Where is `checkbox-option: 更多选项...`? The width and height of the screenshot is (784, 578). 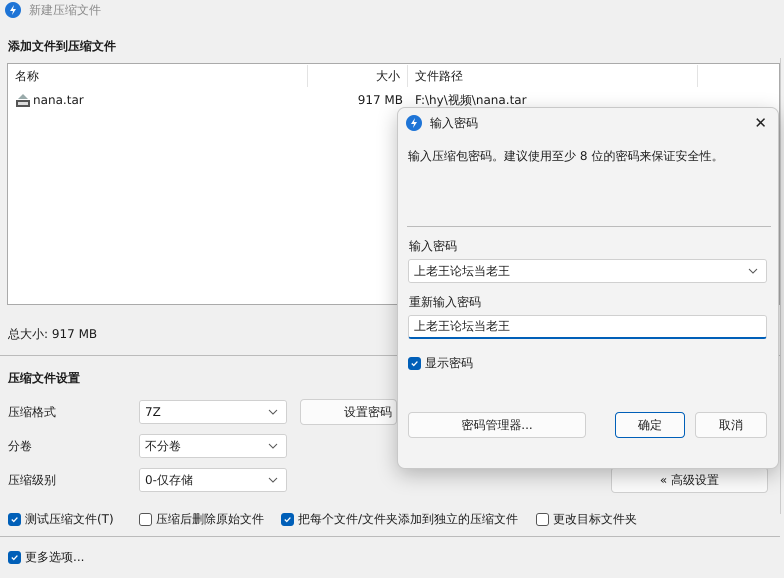
checkbox-option: 更多选项... is located at coordinates (390, 557).